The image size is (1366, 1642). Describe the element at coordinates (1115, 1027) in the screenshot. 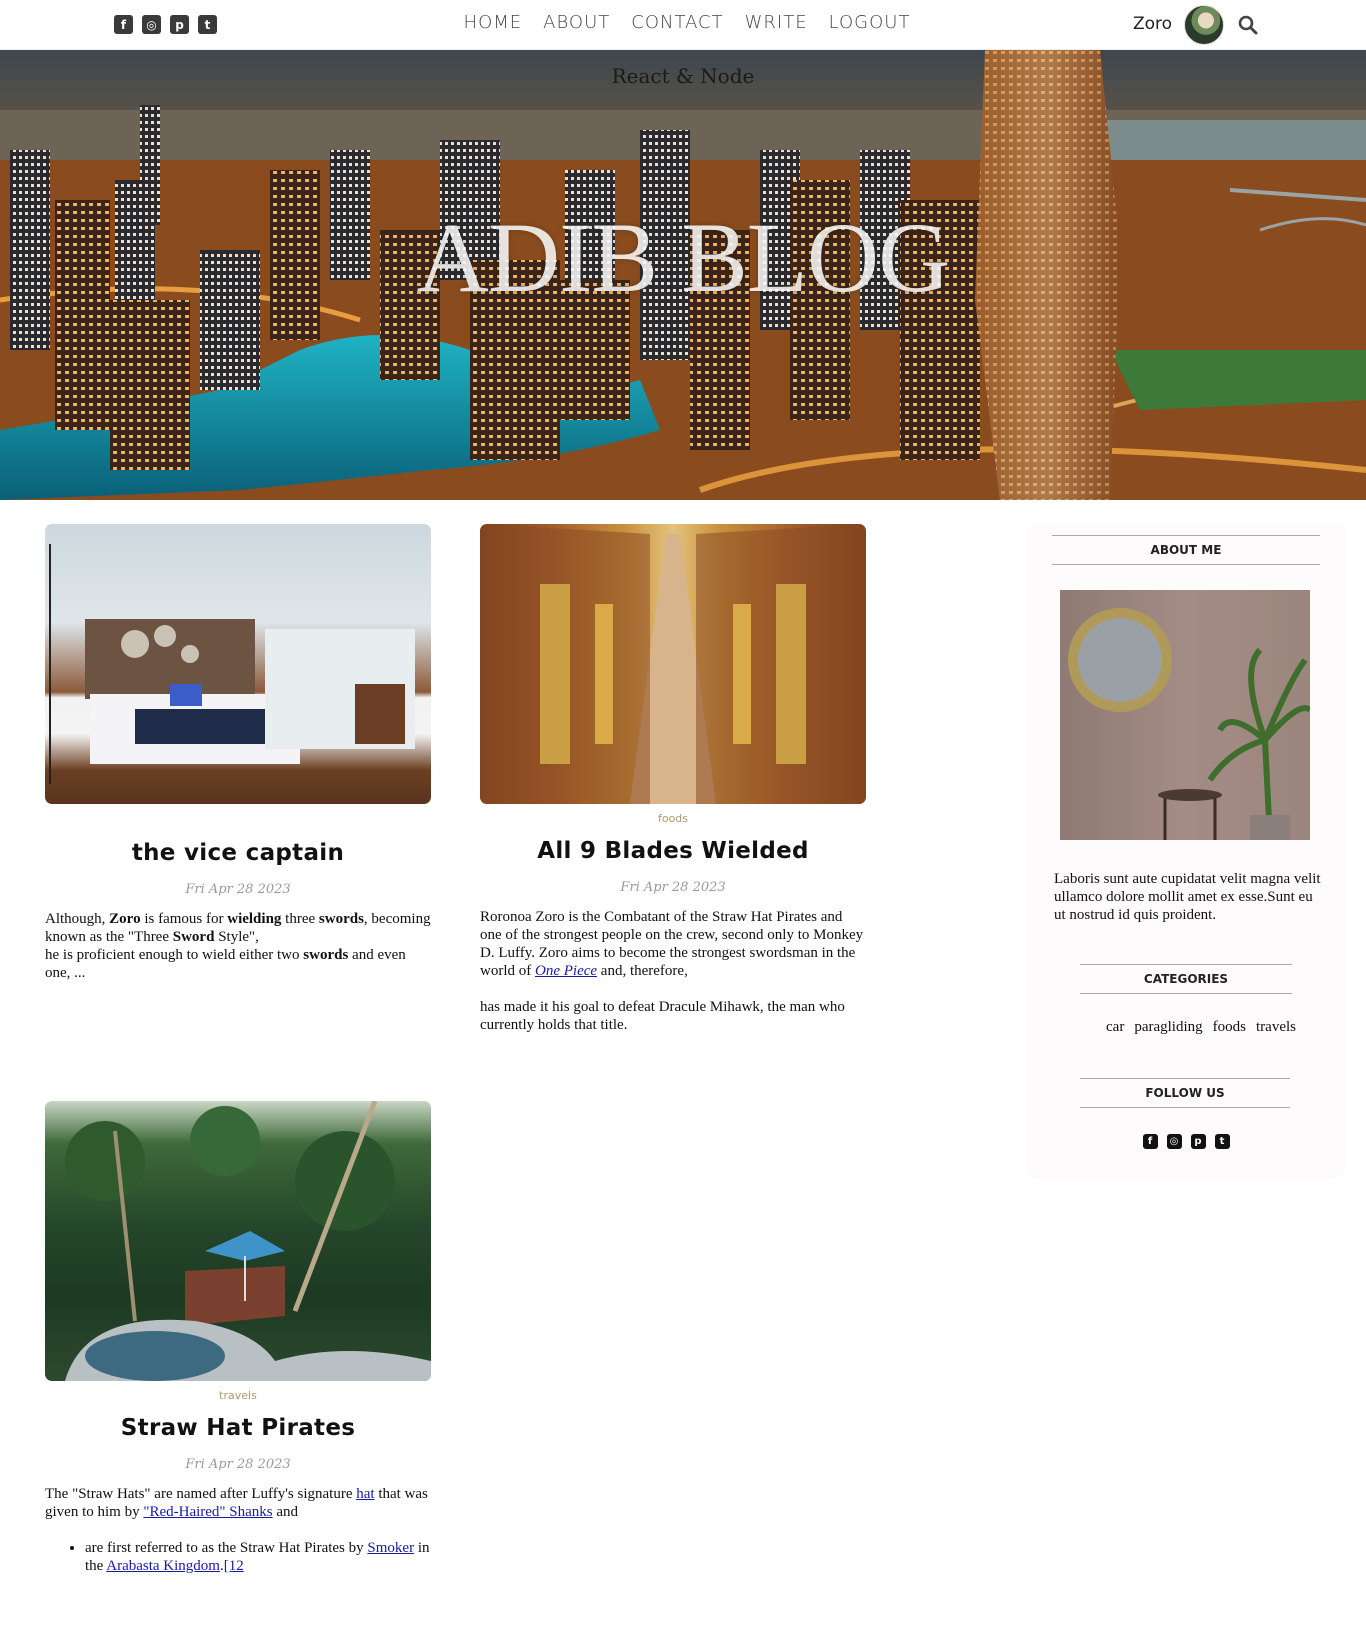

I see `category-car: car` at that location.